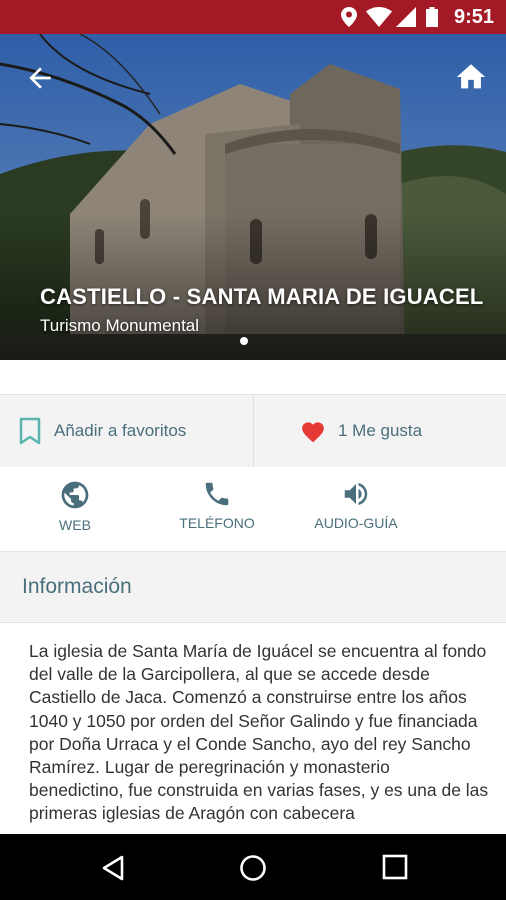  I want to click on divider, so click(253, 431).